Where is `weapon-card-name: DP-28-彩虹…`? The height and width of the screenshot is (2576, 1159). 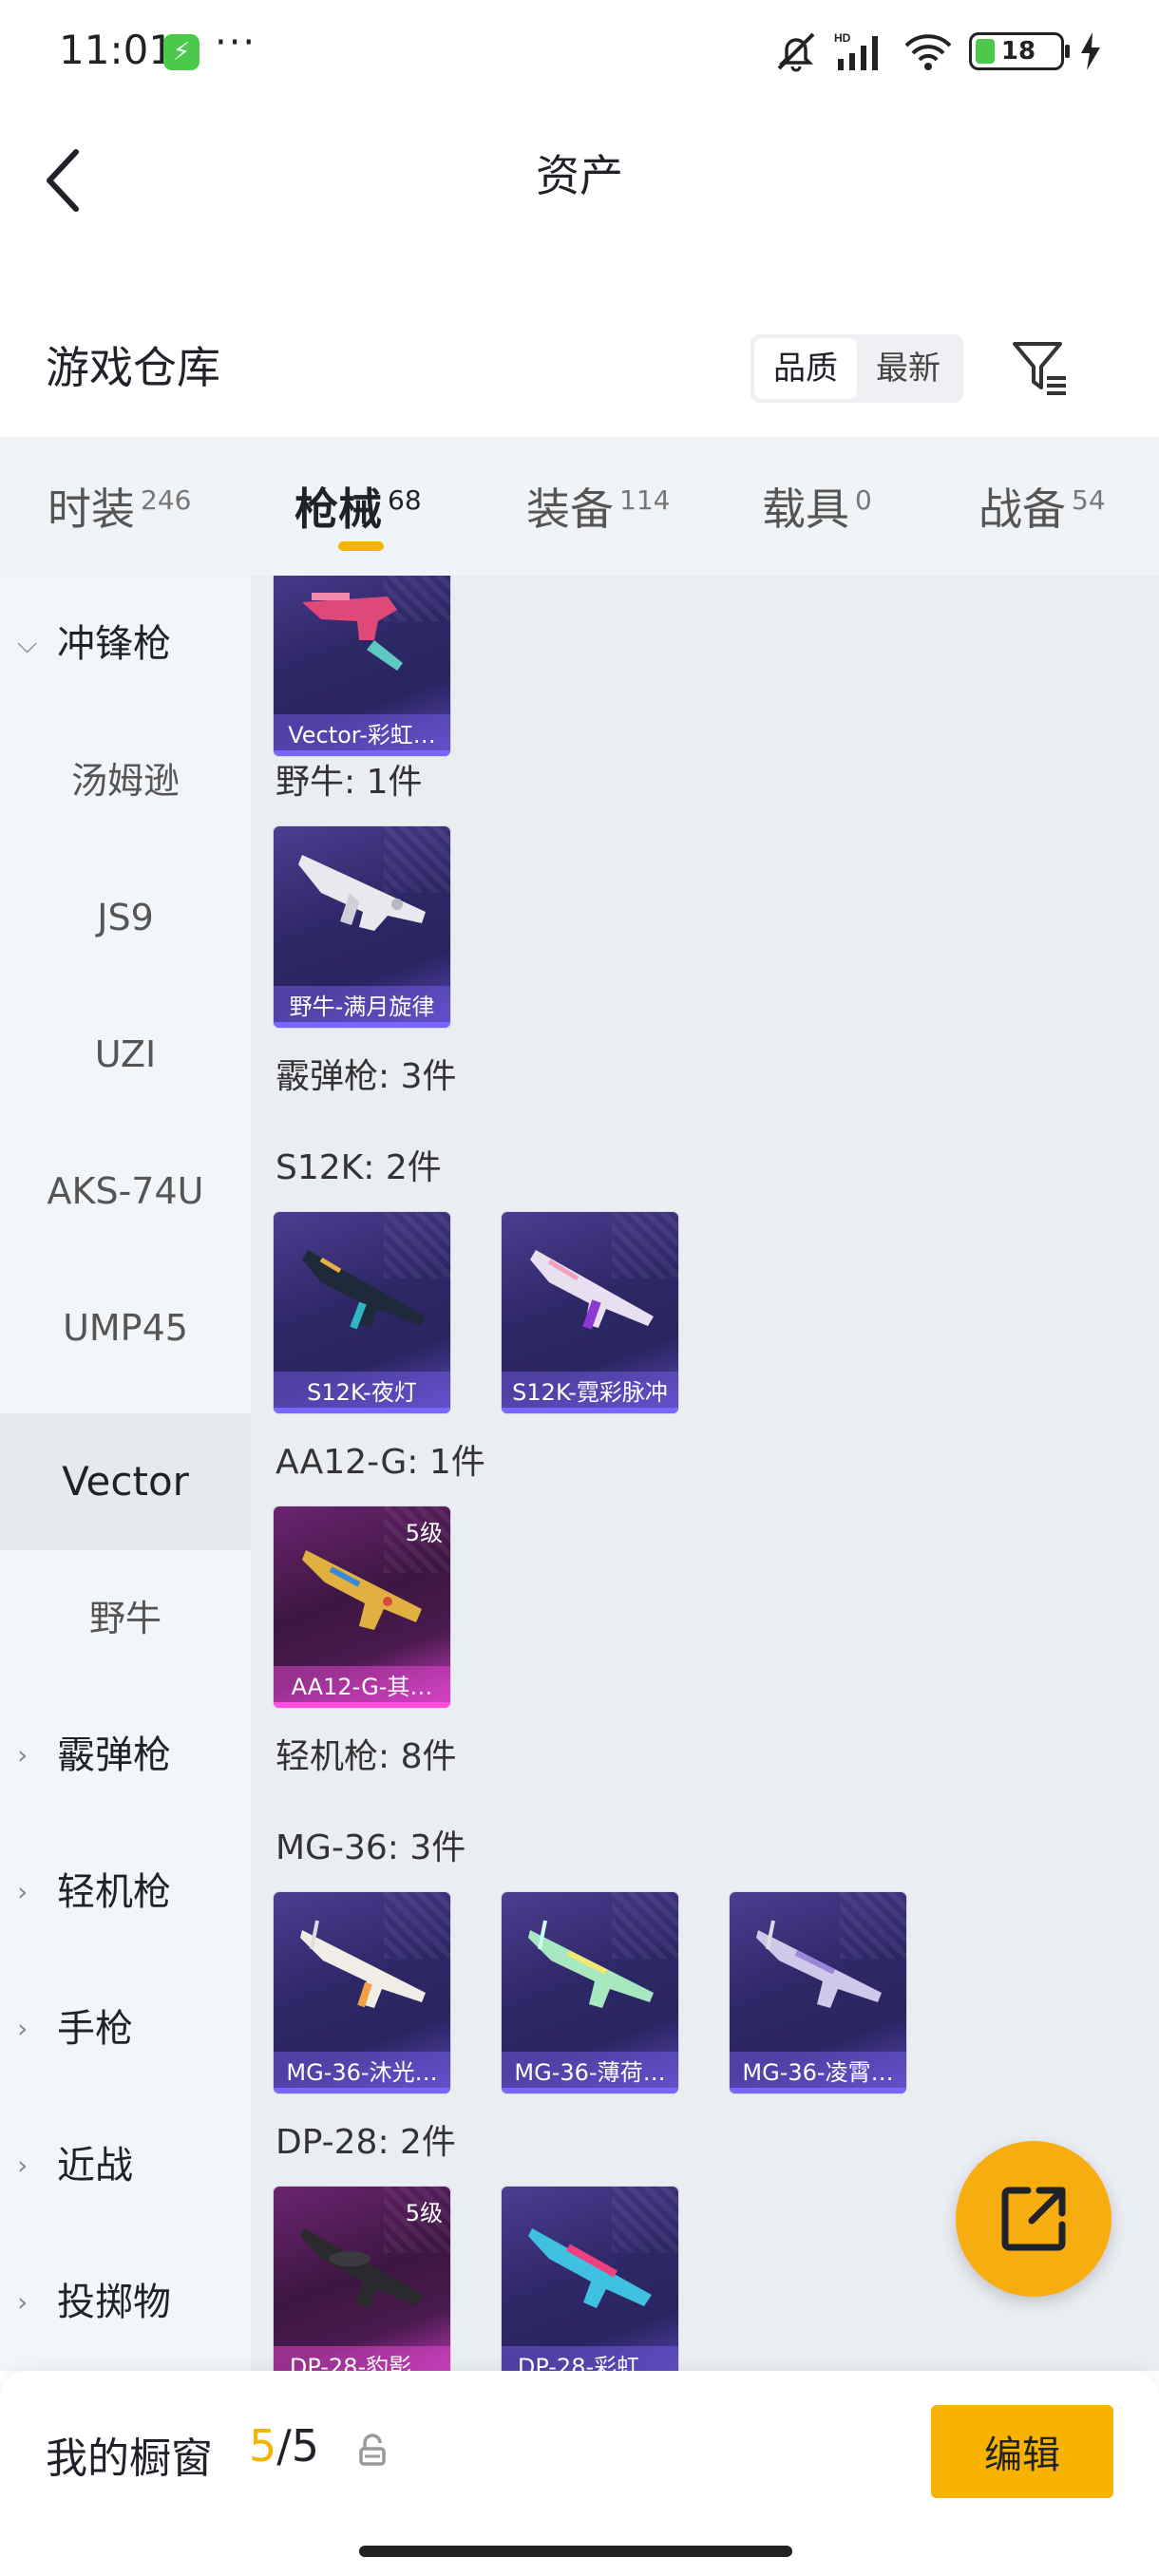
weapon-card-name: DP-28-彩虹… is located at coordinates (590, 2358).